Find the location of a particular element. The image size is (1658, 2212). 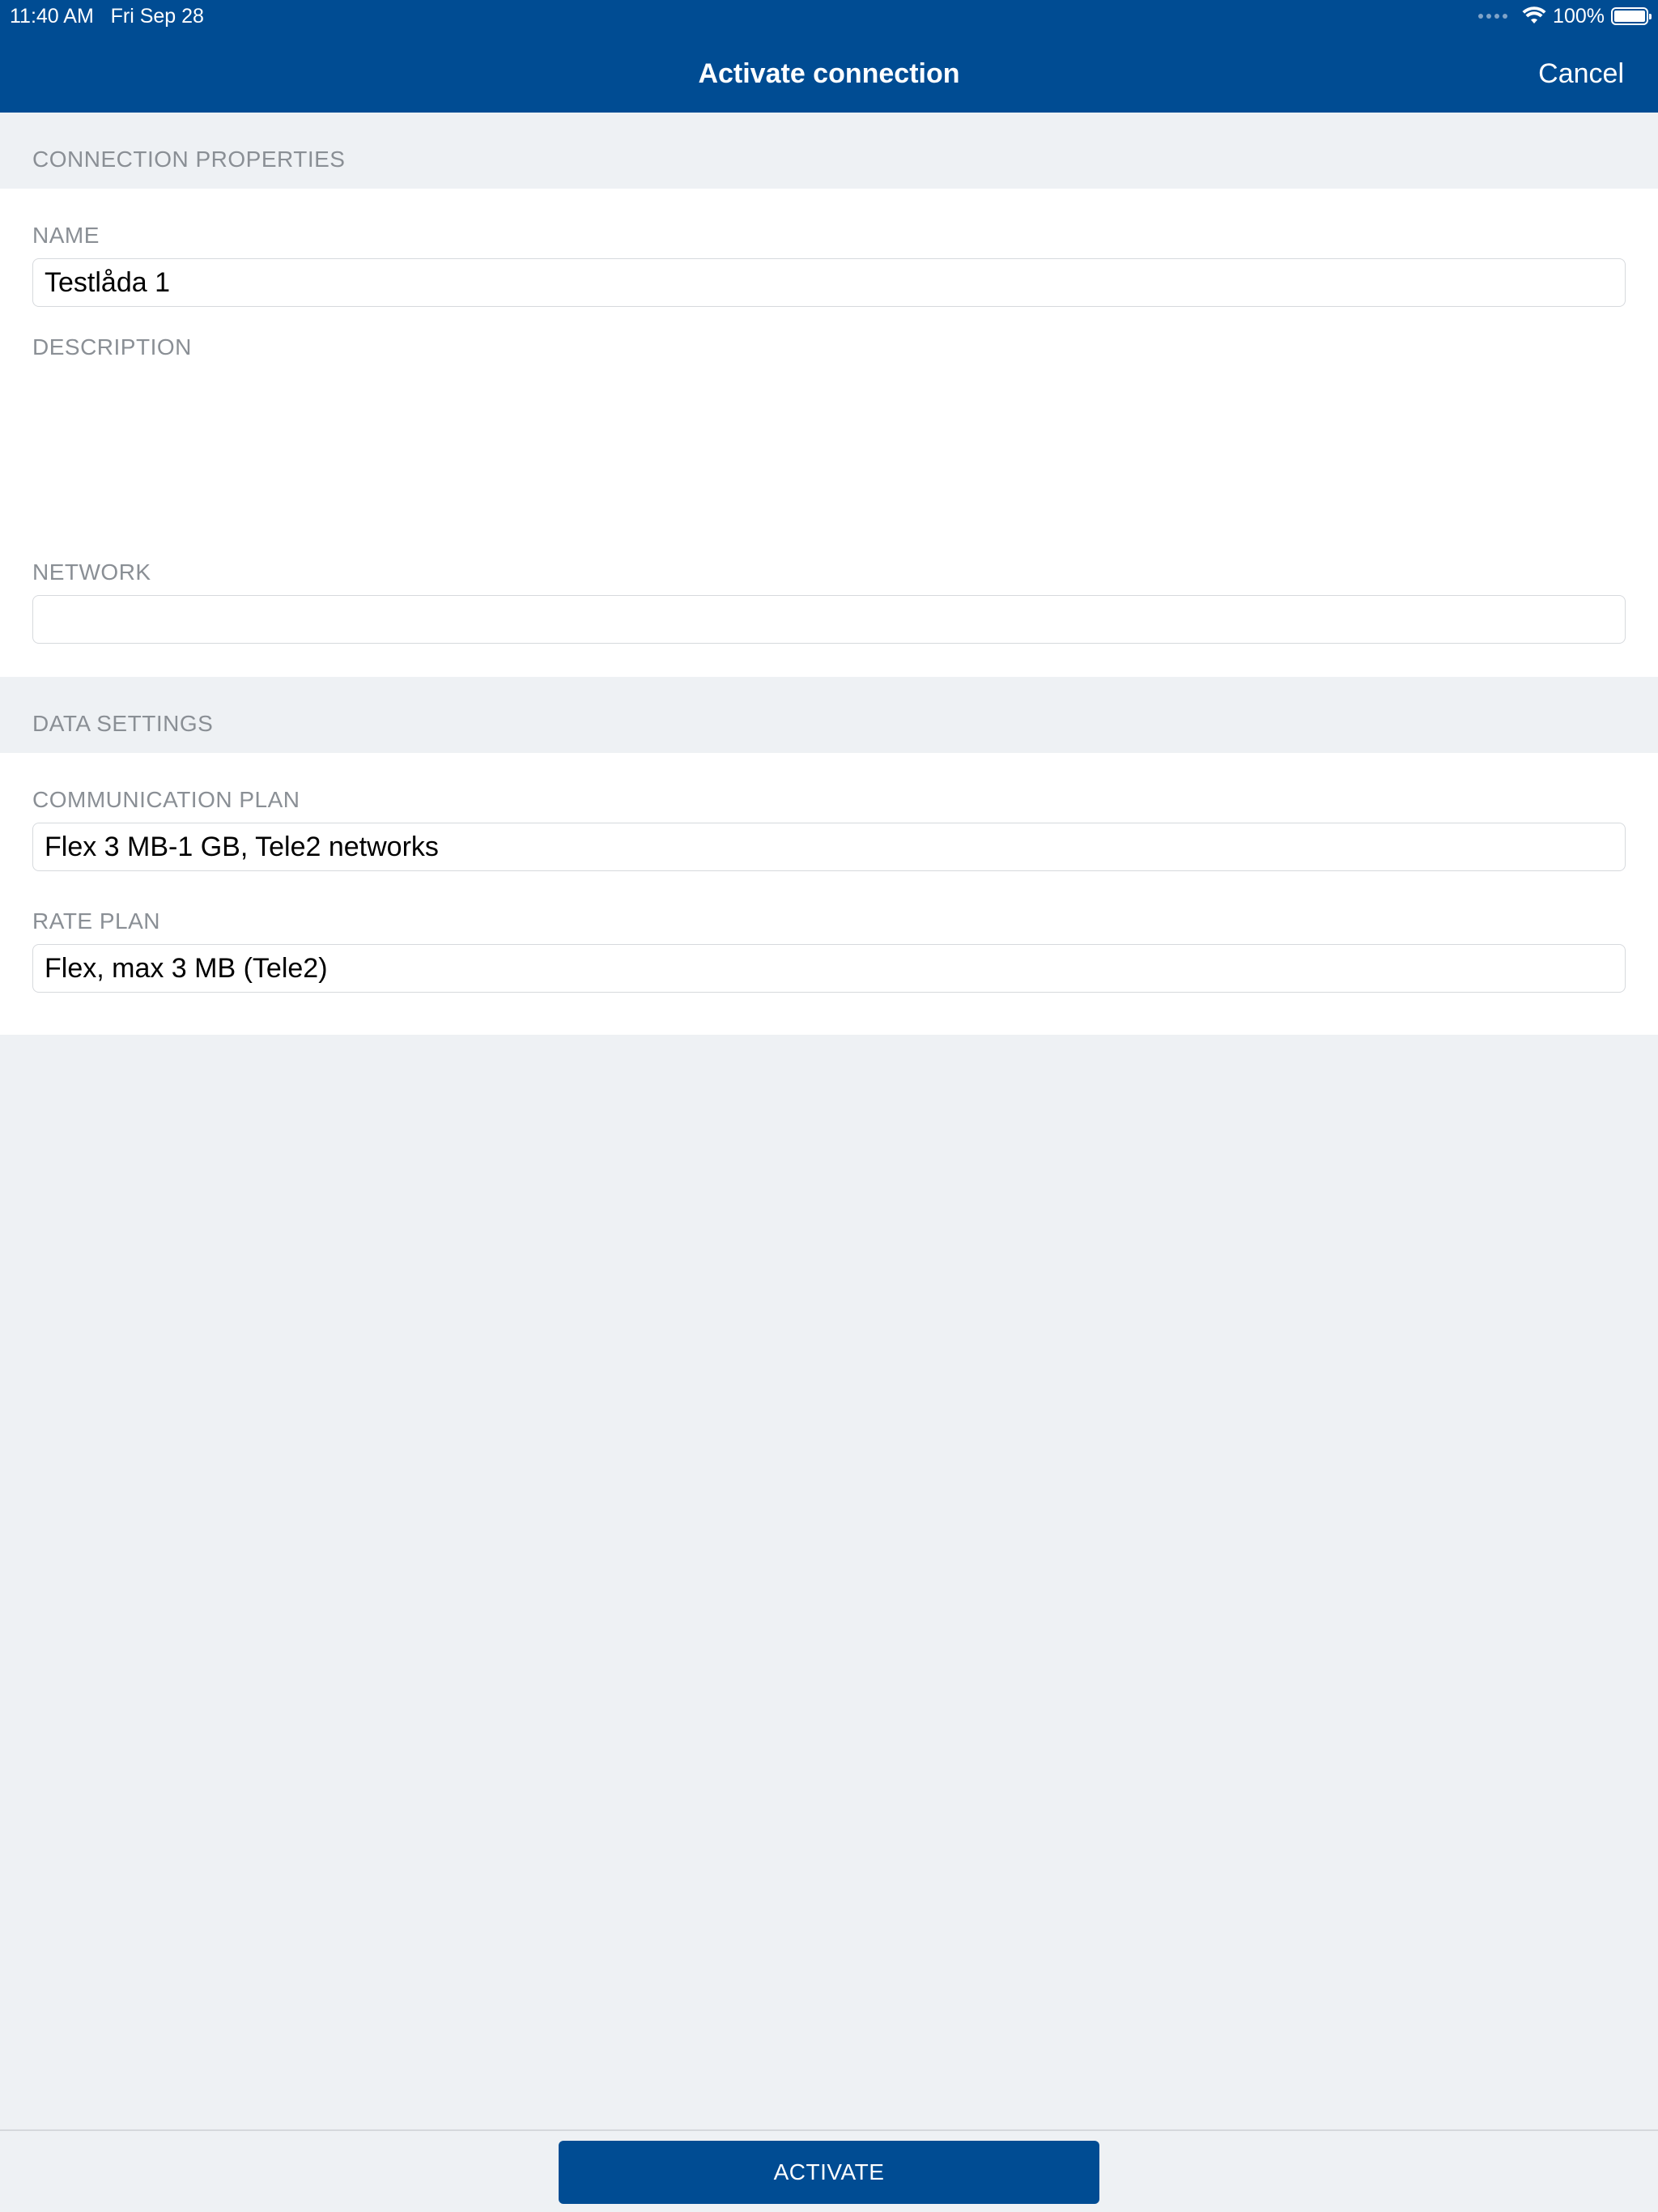

battery-percent: 100% is located at coordinates (1579, 16).